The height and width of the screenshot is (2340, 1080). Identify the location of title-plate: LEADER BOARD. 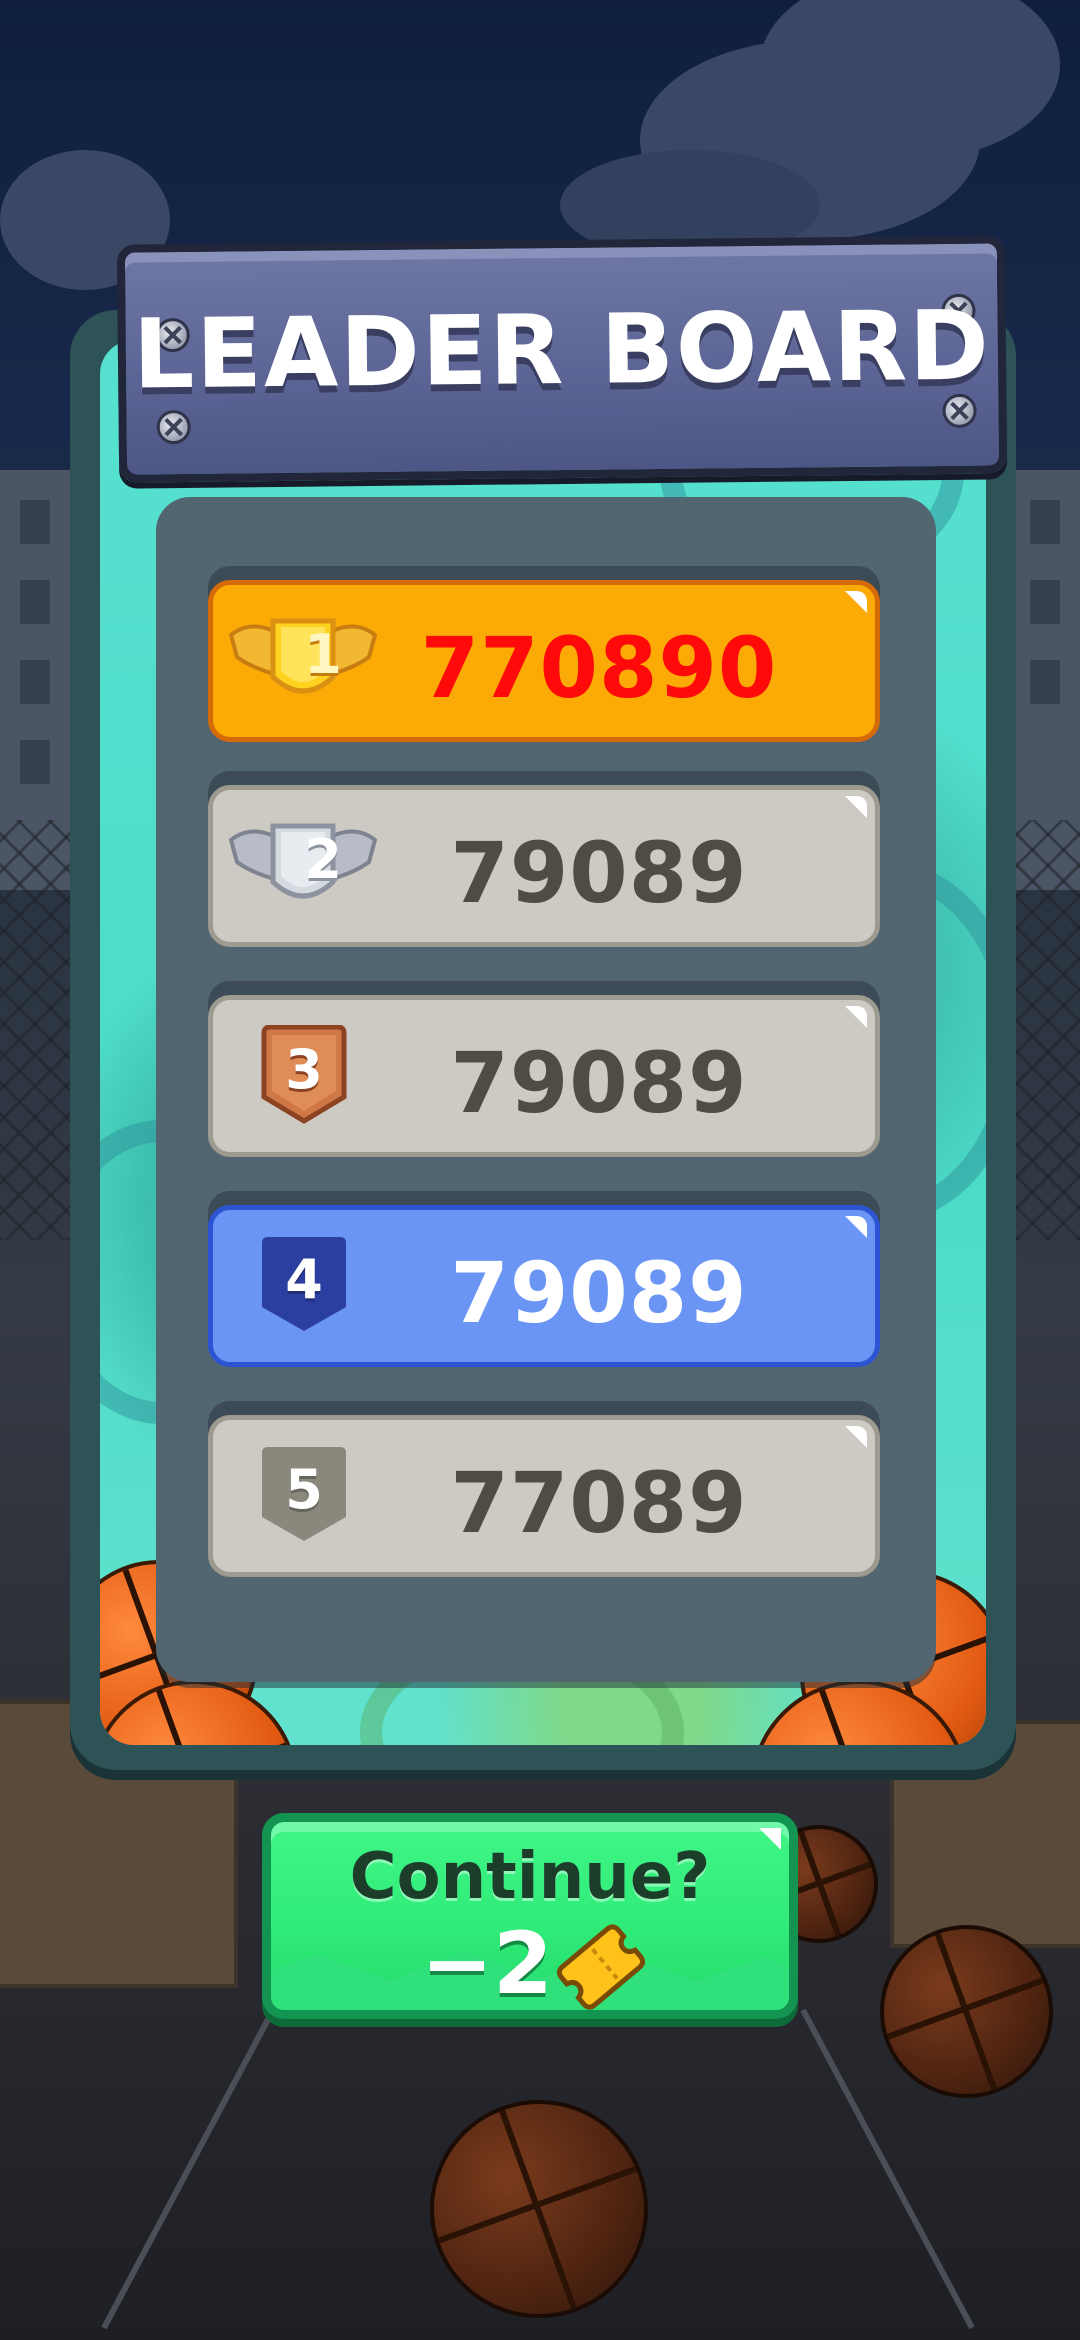
(562, 359).